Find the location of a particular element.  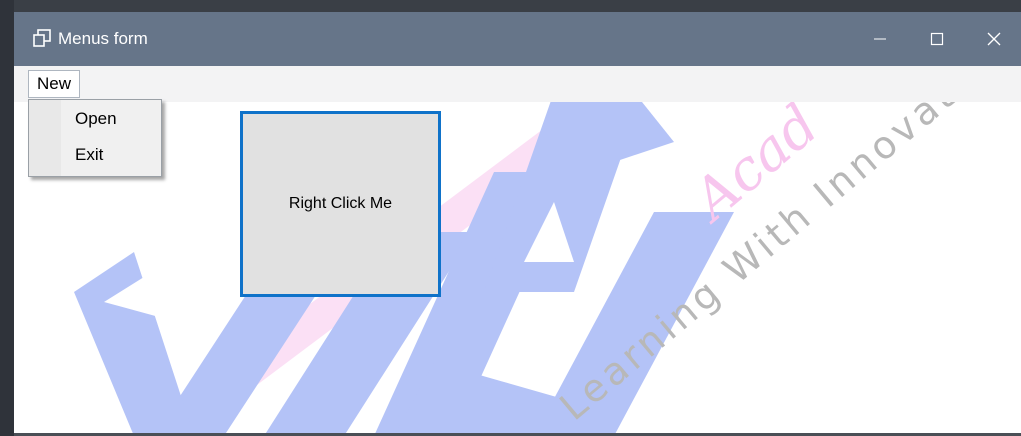

maximize-icon is located at coordinates (937, 39).